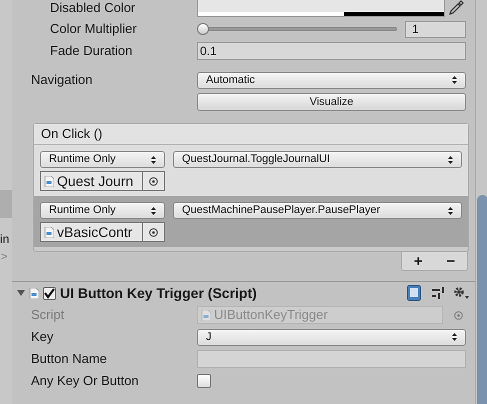 The width and height of the screenshot is (487, 404). Describe the element at coordinates (321, 8) in the screenshot. I see `color-field` at that location.